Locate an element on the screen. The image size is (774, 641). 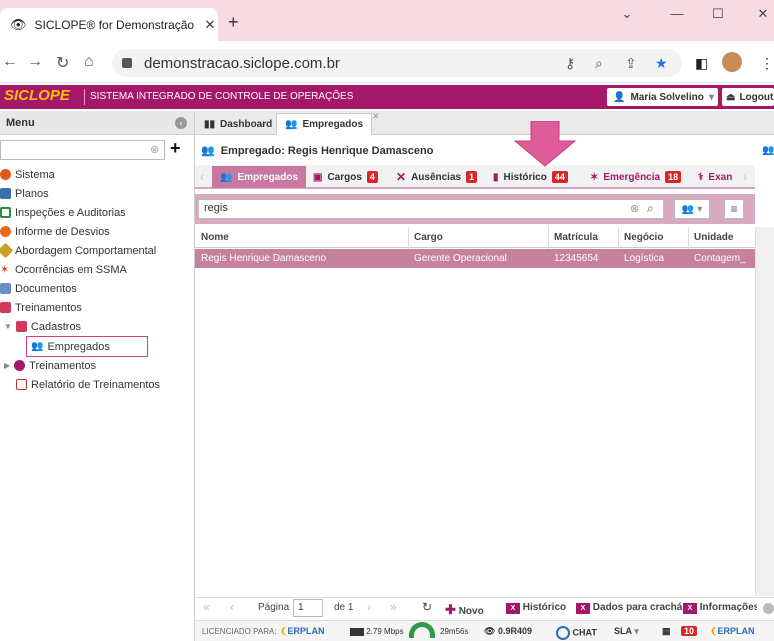
page-label: Página is located at coordinates (274, 607).